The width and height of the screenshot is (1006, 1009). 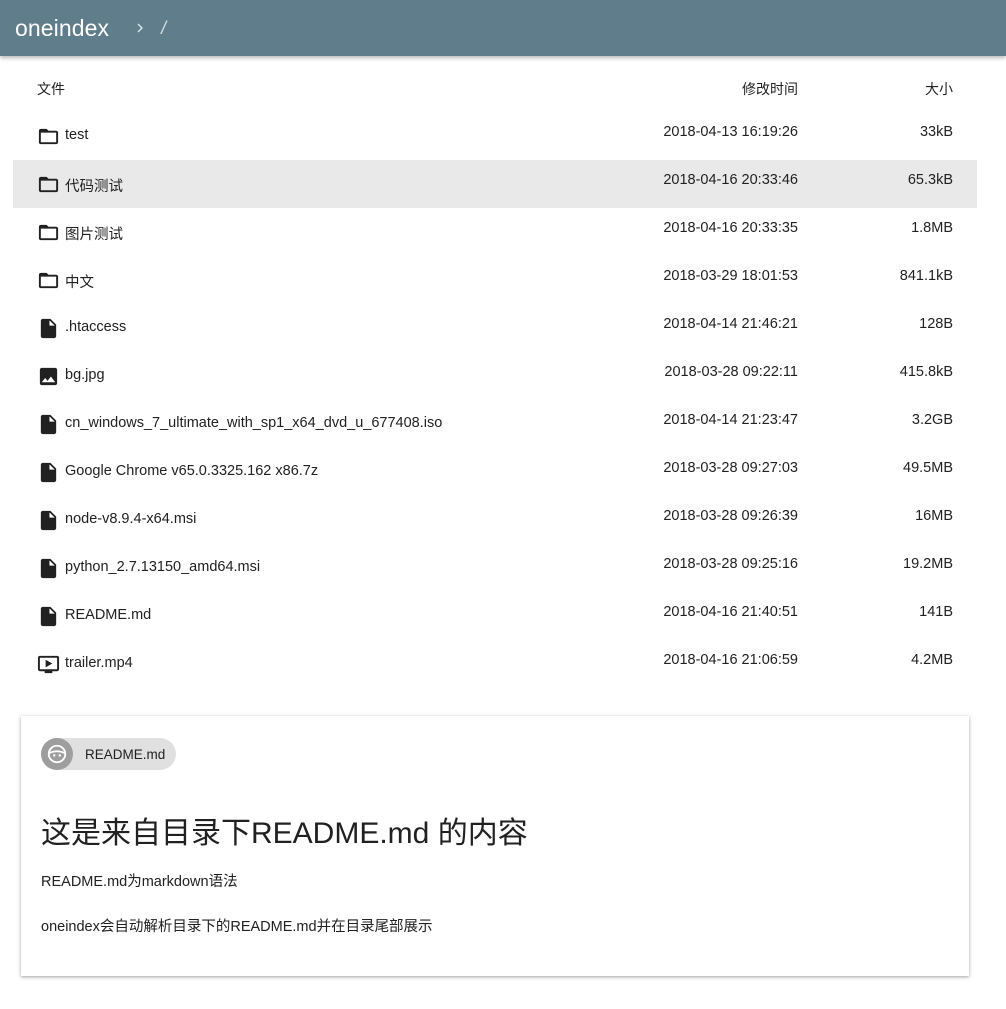 I want to click on file-size: 1.8MB, so click(x=932, y=228).